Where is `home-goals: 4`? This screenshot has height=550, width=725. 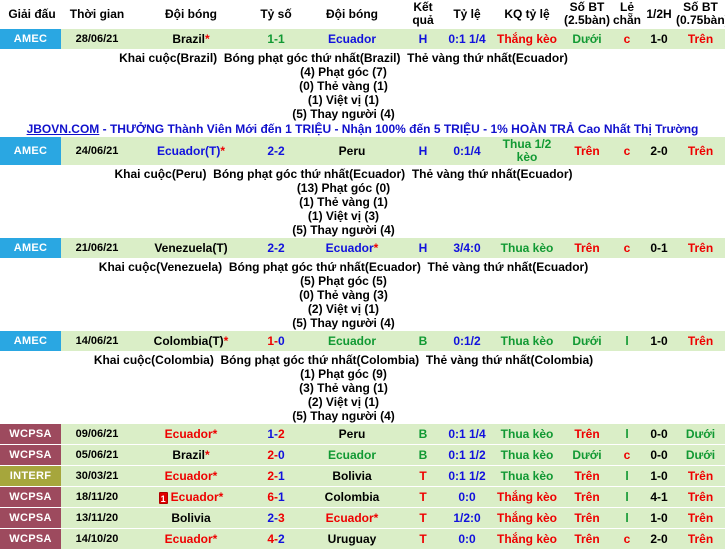 home-goals: 4 is located at coordinates (270, 538).